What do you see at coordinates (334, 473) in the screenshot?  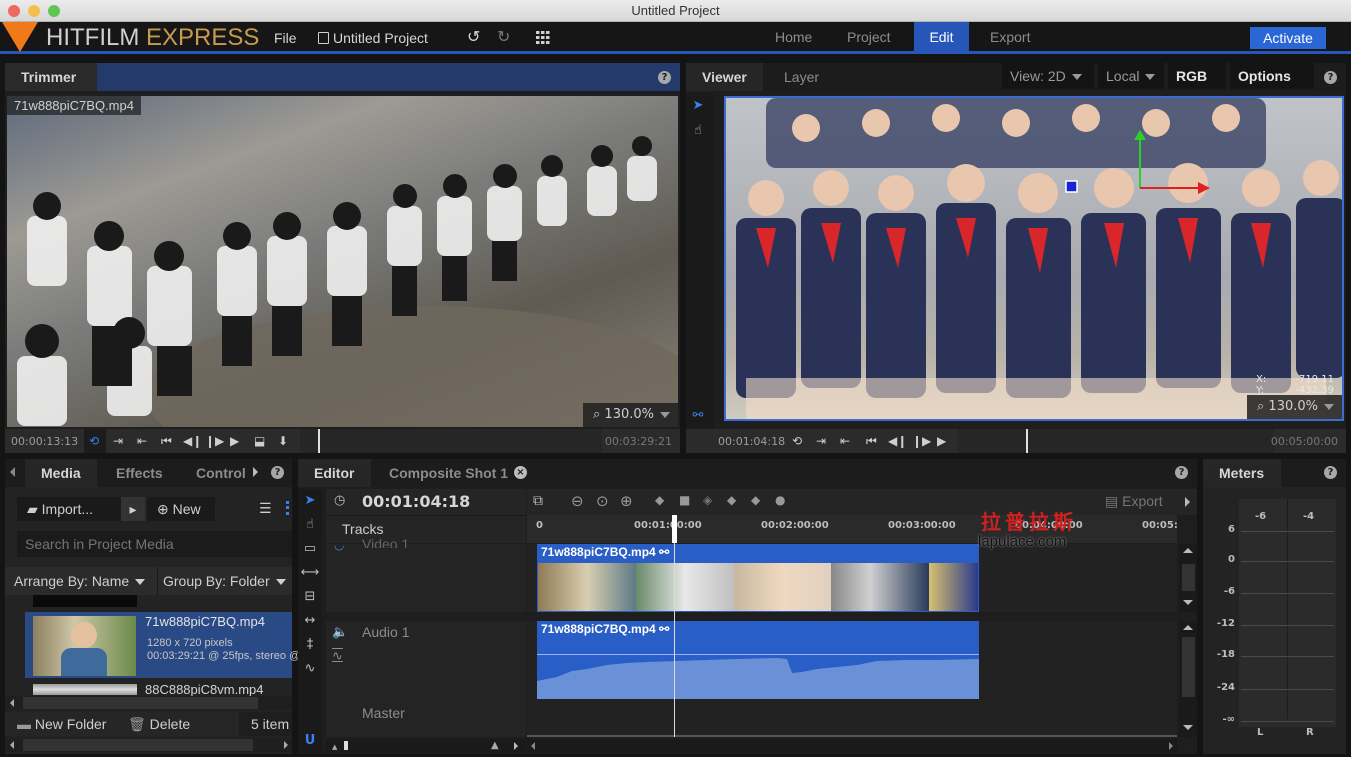 I see `tab-editor: Editor` at bounding box center [334, 473].